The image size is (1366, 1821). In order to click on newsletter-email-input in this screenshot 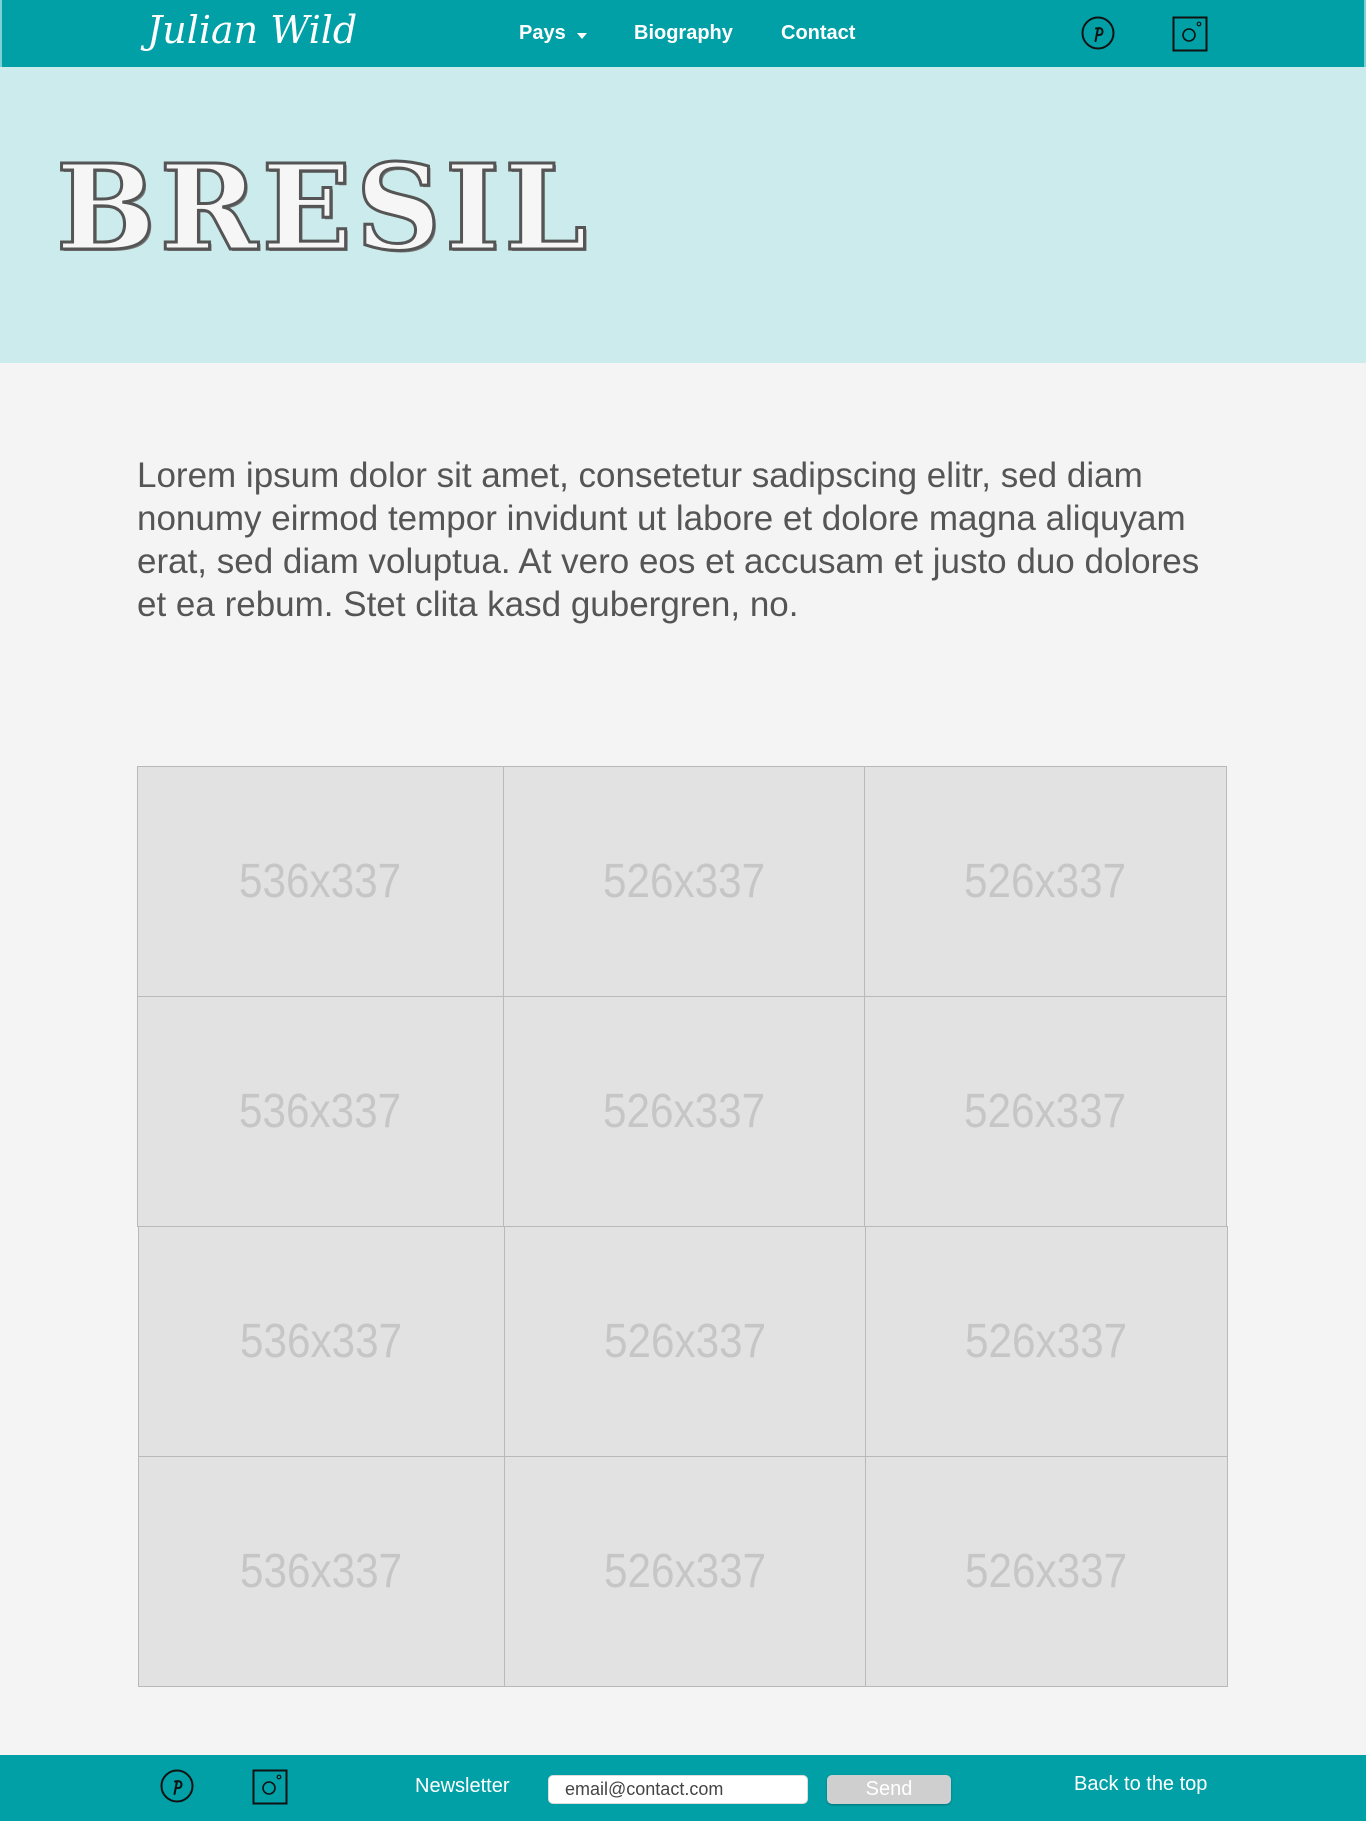, I will do `click(678, 1789)`.